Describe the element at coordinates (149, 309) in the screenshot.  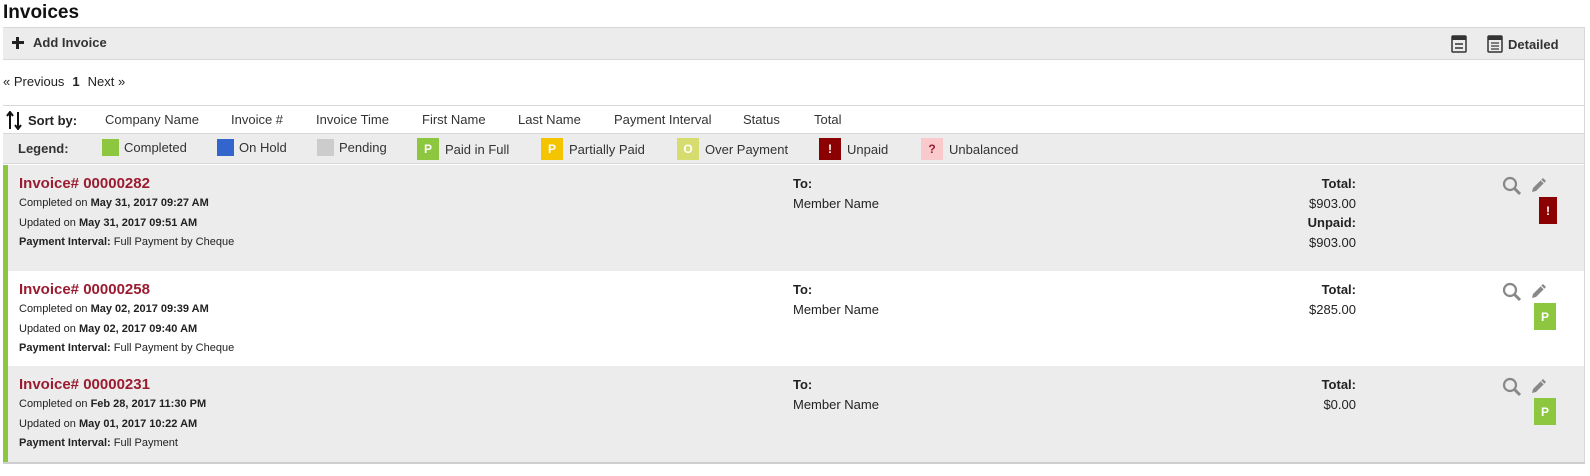
I see `completed-date: May 02, 2017 09:39 AM` at that location.